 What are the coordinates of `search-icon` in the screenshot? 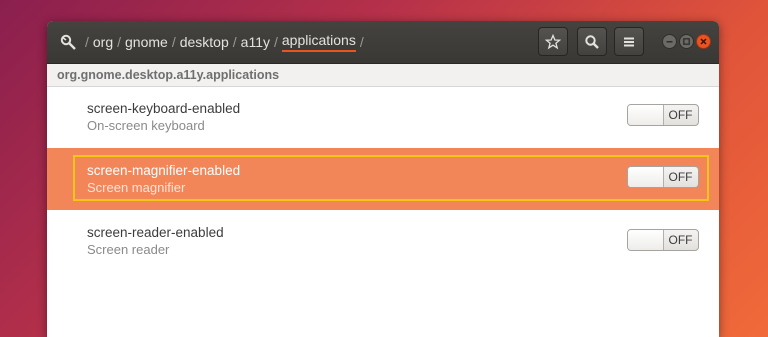 It's located at (592, 41).